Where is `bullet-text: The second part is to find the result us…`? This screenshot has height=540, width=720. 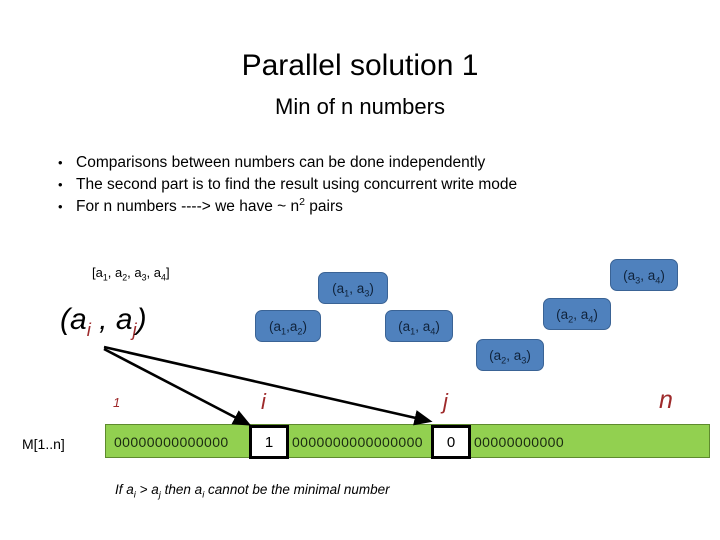
bullet-text: The second part is to find the result us… is located at coordinates (297, 184).